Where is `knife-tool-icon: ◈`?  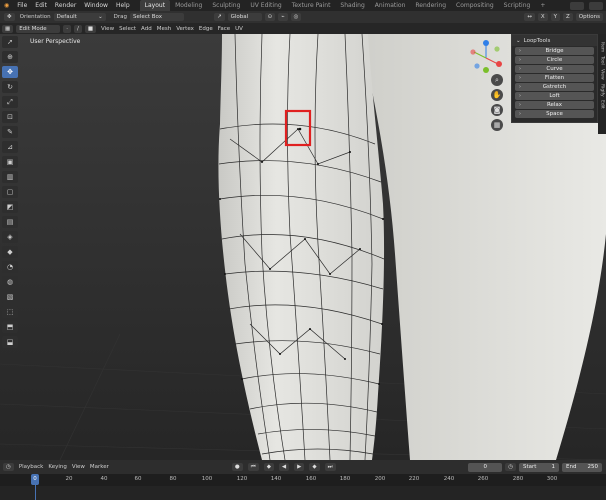
knife-tool-icon: ◈ is located at coordinates (10, 237).